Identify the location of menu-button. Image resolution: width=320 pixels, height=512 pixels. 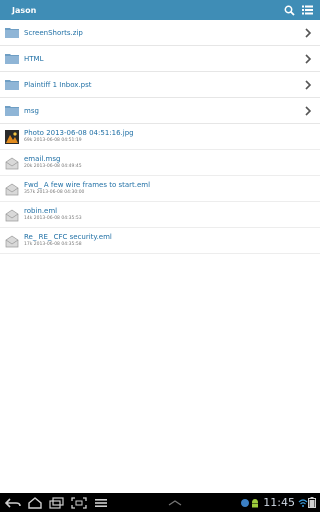
(101, 503).